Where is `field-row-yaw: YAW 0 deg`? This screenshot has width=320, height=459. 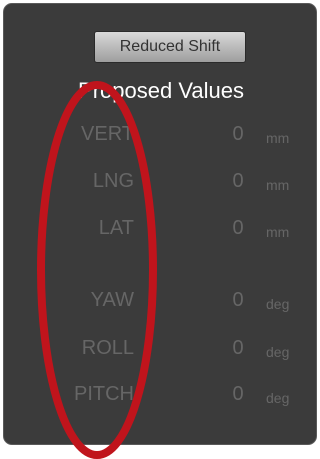
field-row-yaw: YAW 0 deg is located at coordinates (161, 300).